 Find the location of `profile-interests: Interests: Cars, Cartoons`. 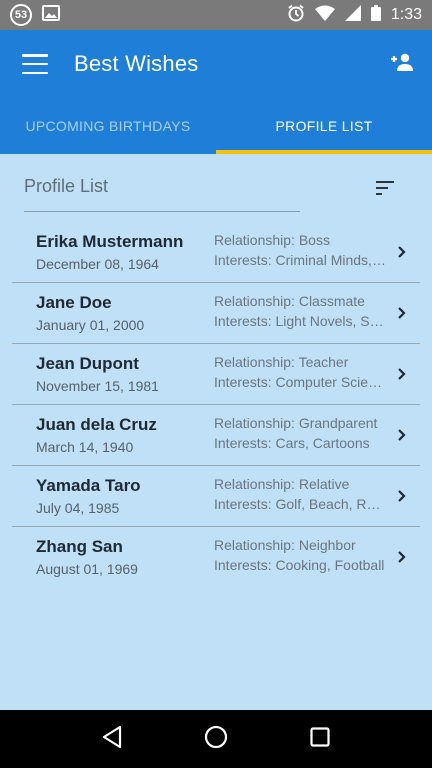

profile-interests: Interests: Cars, Cartoons is located at coordinates (292, 443).